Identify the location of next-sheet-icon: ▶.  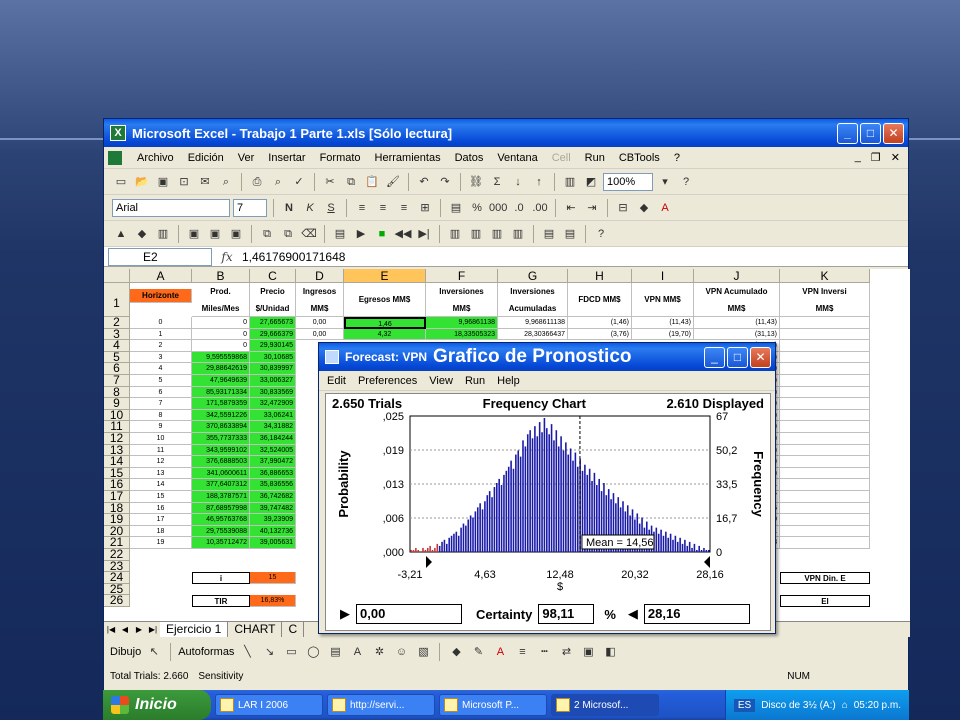
(139, 629).